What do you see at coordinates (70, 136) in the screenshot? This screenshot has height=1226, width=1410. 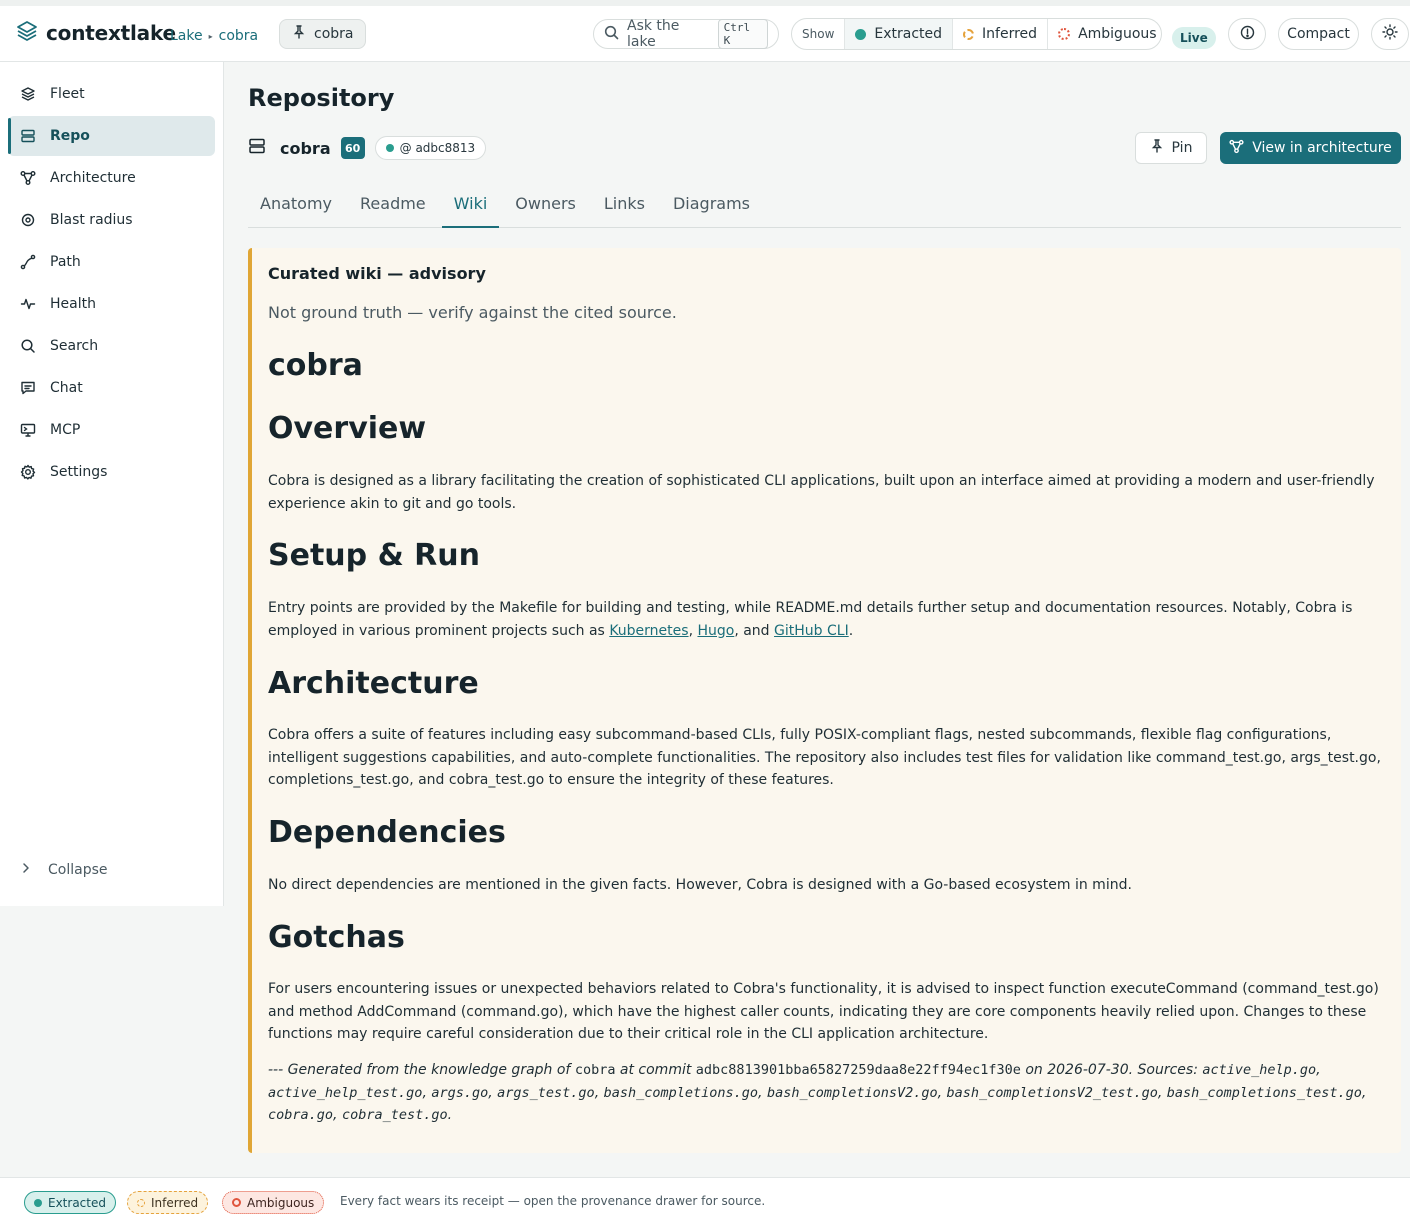 I see `sidebar-item-label: Repo` at bounding box center [70, 136].